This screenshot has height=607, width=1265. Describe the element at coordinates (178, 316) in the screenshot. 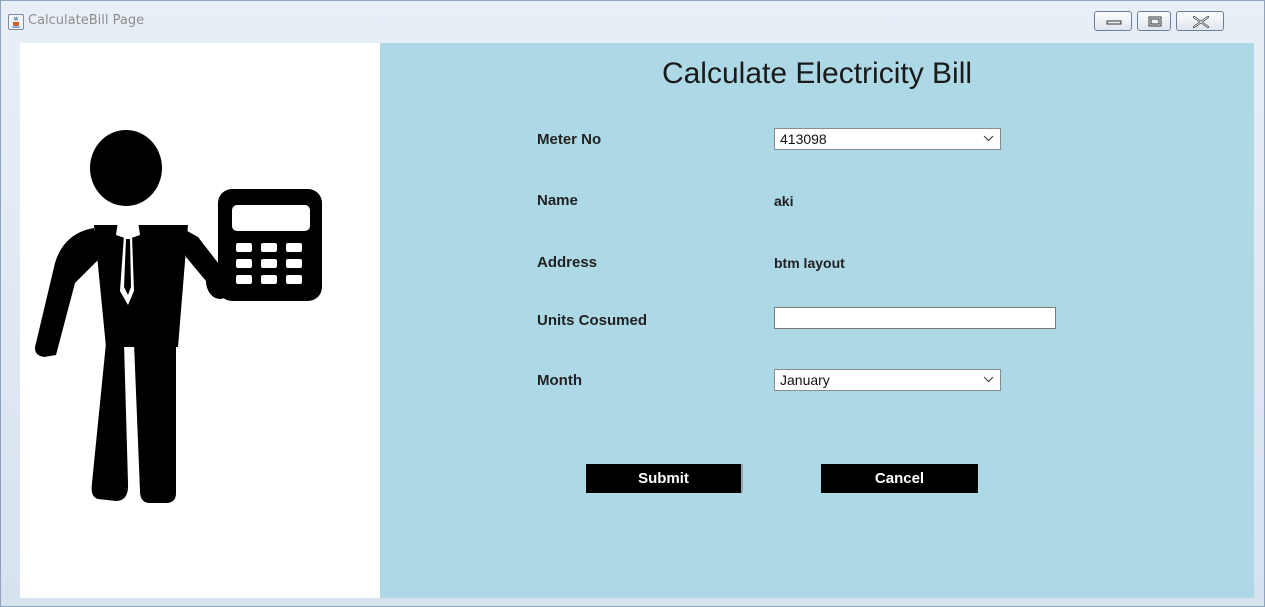

I see `businessman-with-calculator-icon` at that location.